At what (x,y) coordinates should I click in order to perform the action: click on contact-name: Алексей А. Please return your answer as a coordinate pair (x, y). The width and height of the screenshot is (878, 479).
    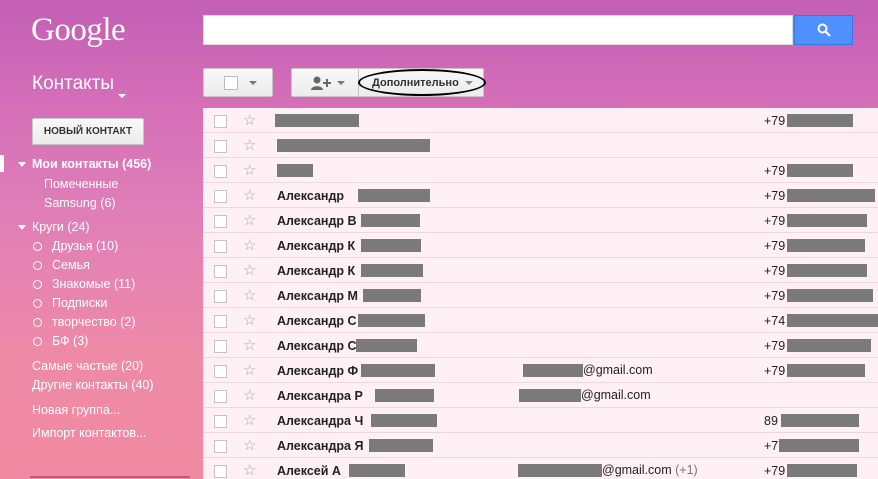
    Looking at the image, I should click on (309, 471).